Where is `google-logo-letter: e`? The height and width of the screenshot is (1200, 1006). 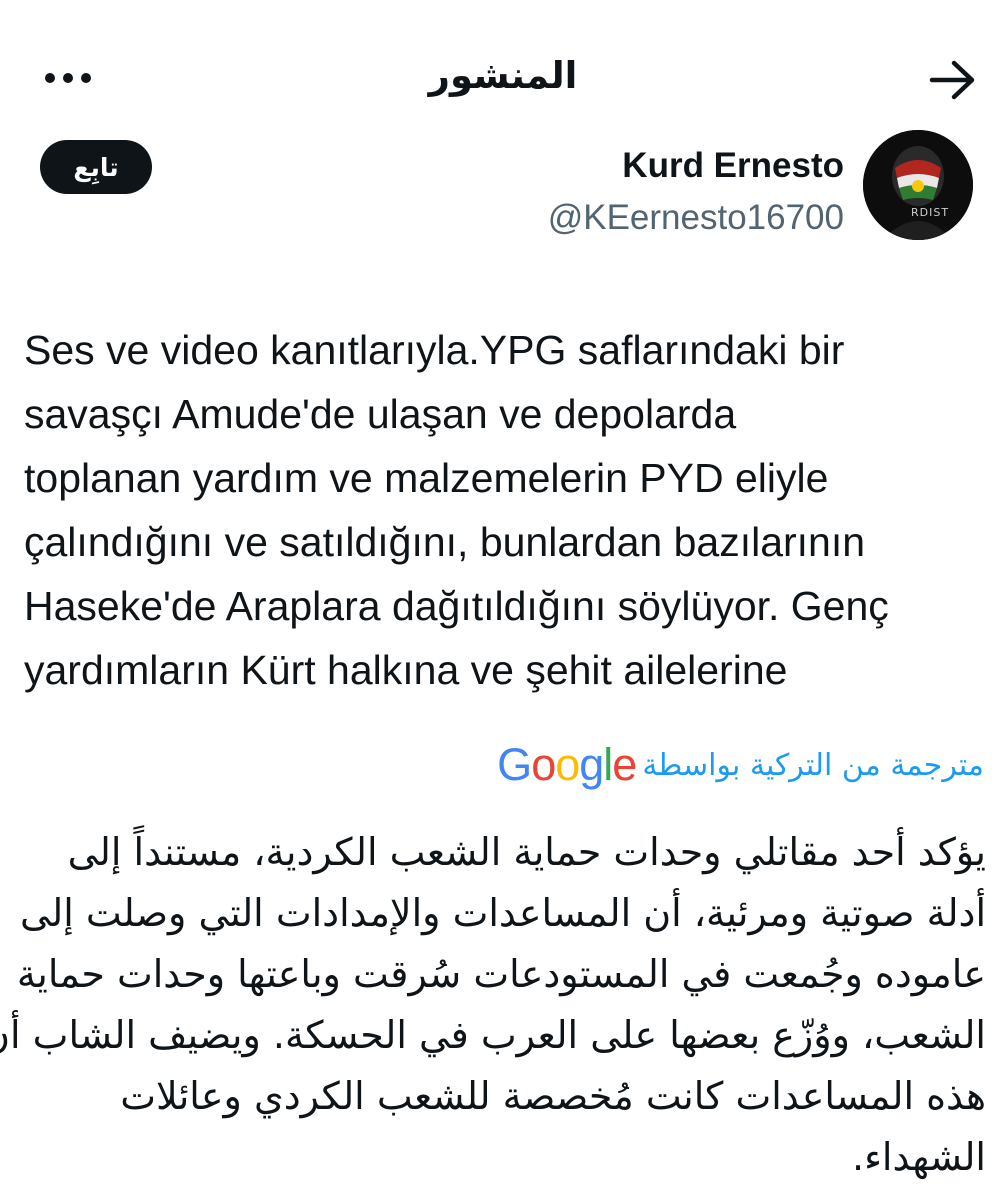
google-logo-letter: e is located at coordinates (624, 764).